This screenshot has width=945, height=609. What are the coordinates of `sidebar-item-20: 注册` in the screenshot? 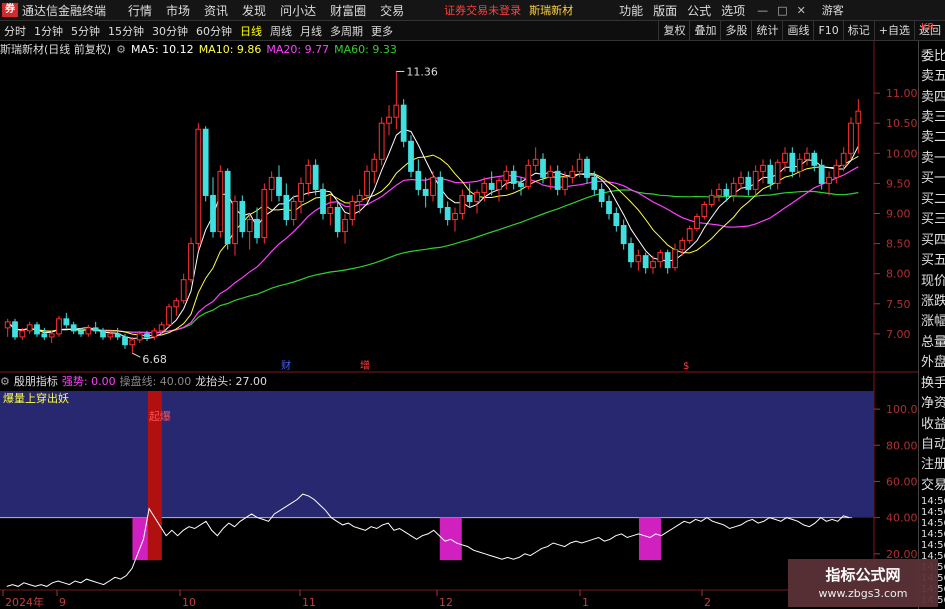 It's located at (933, 462).